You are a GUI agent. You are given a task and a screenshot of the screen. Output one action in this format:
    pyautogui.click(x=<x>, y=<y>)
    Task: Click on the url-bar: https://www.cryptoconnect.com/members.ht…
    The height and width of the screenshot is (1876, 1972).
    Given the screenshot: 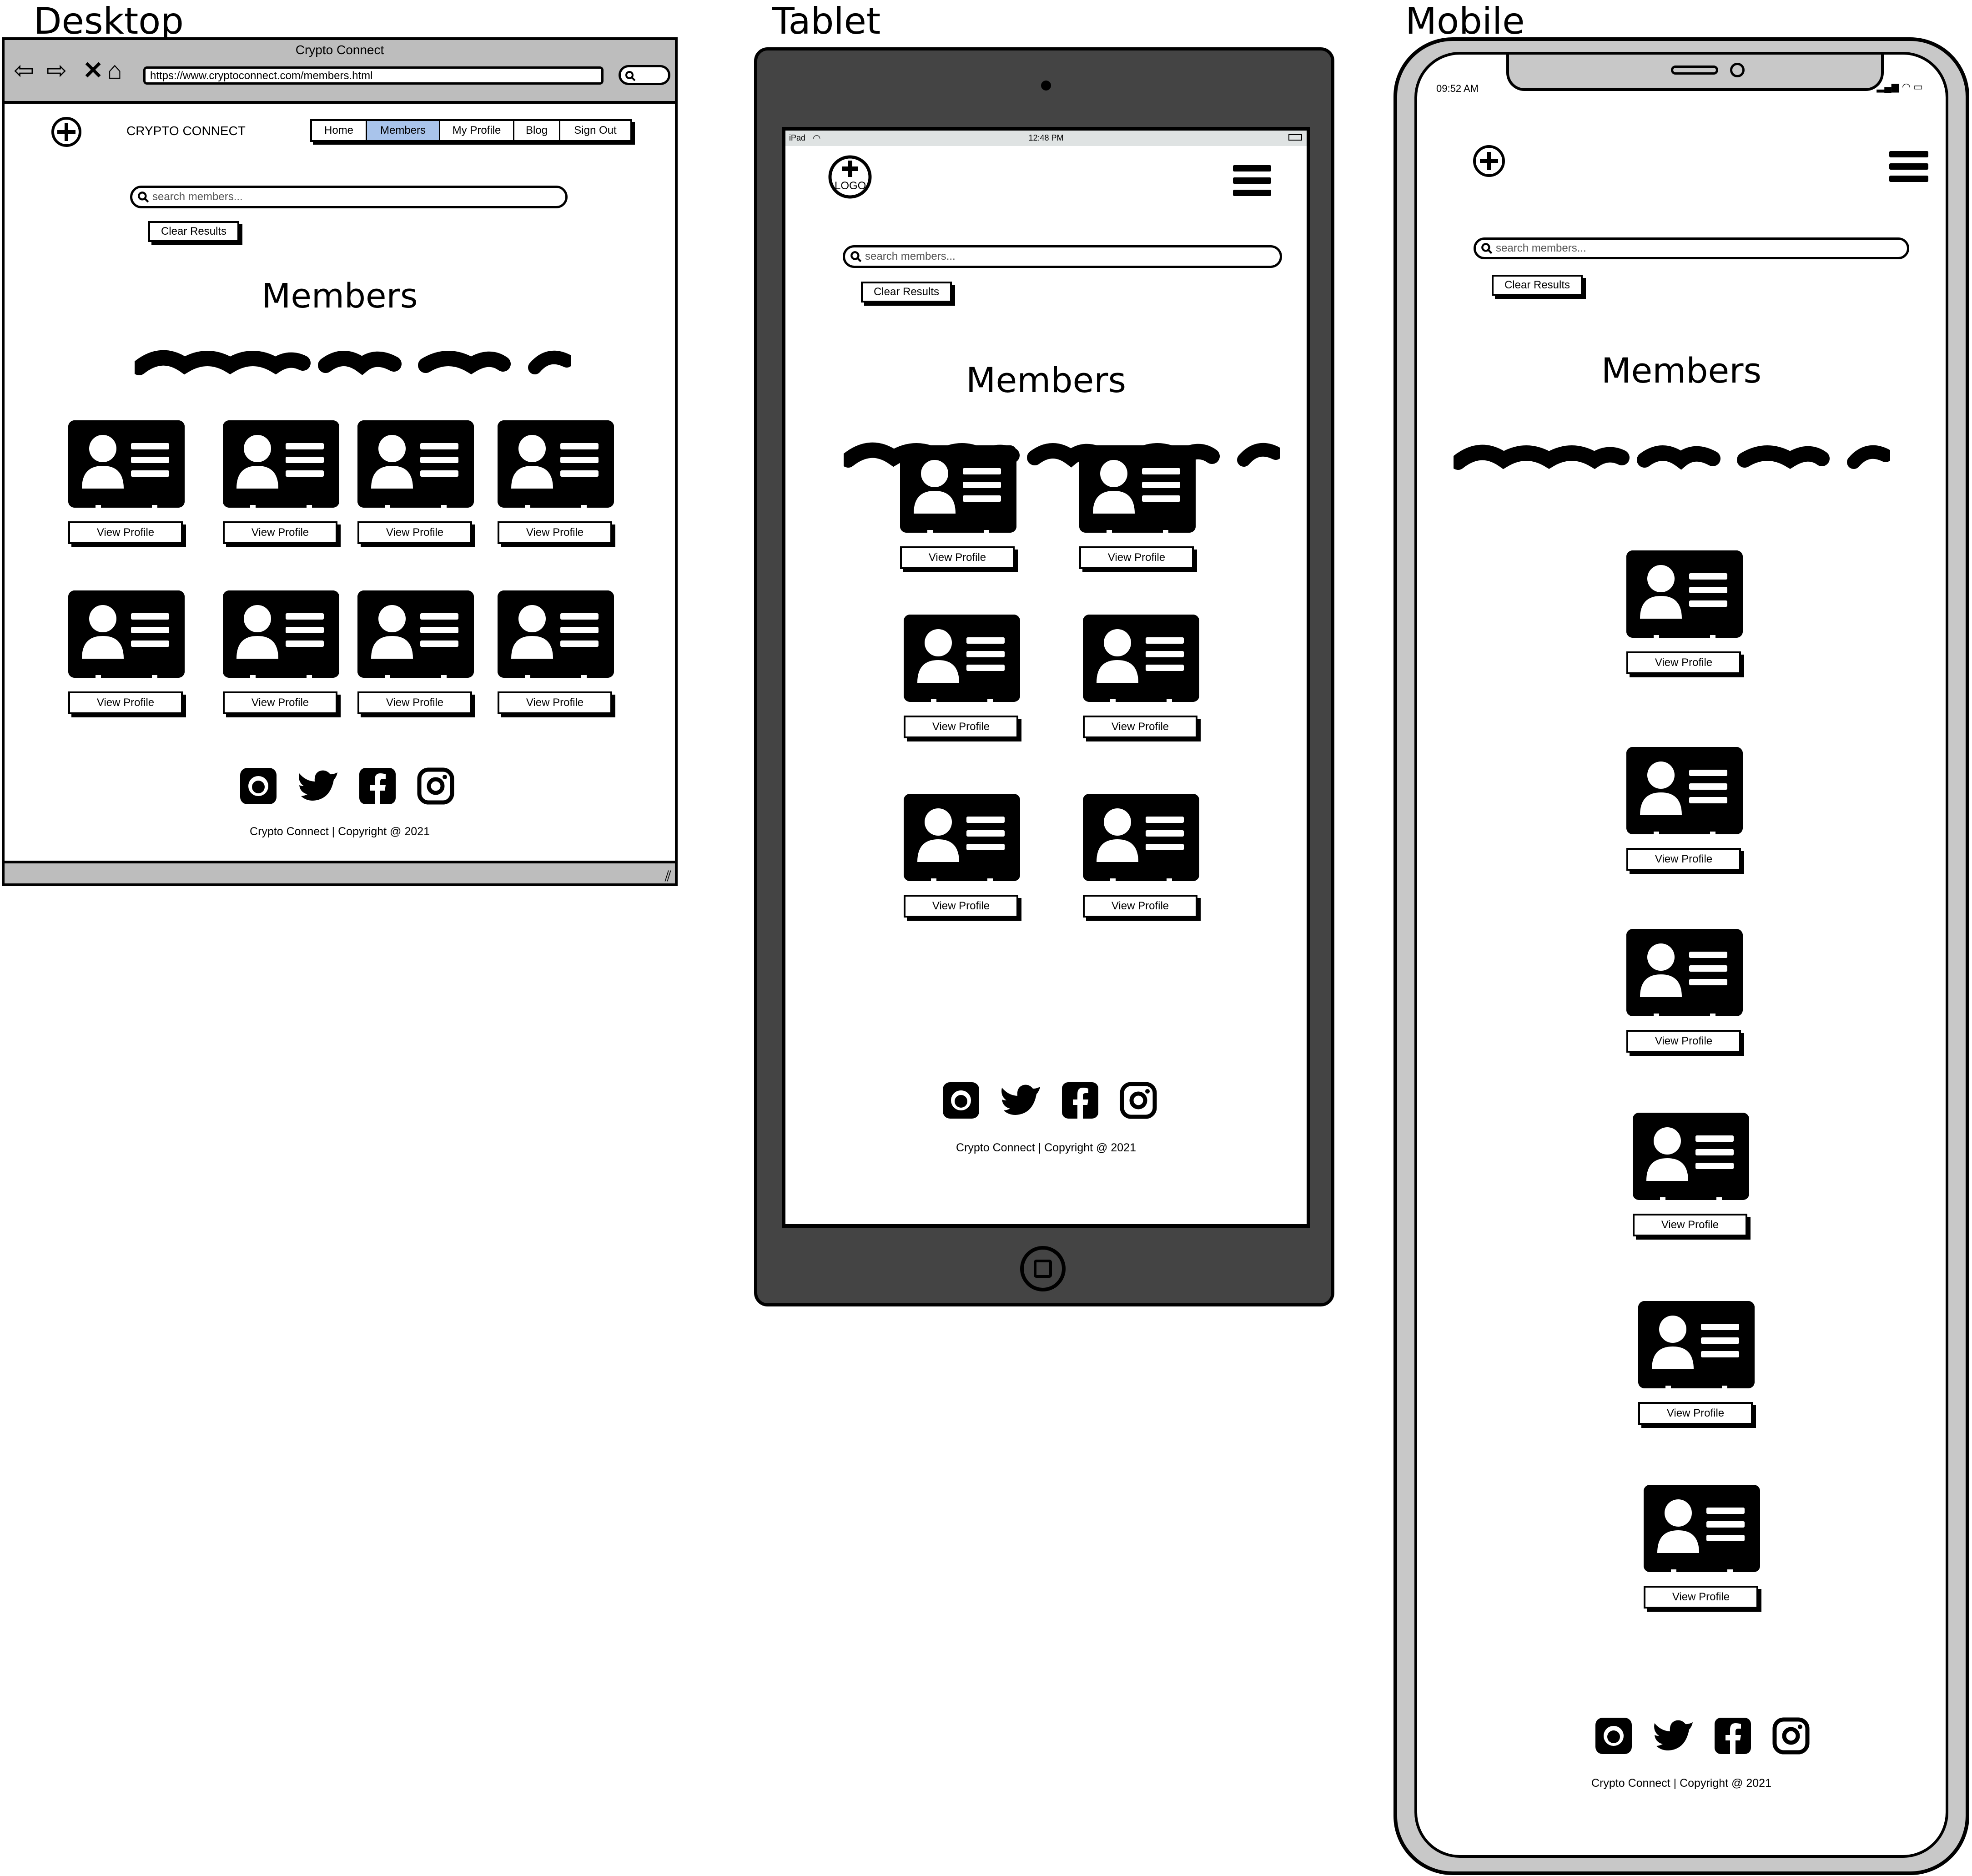 What is the action you would take?
    pyautogui.click(x=374, y=75)
    